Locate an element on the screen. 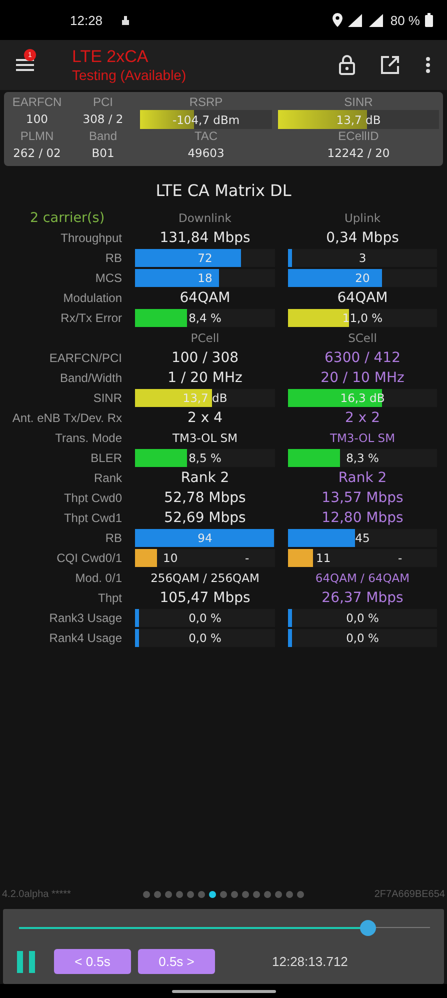  timestamp: 12:28:13.712 is located at coordinates (310, 961).